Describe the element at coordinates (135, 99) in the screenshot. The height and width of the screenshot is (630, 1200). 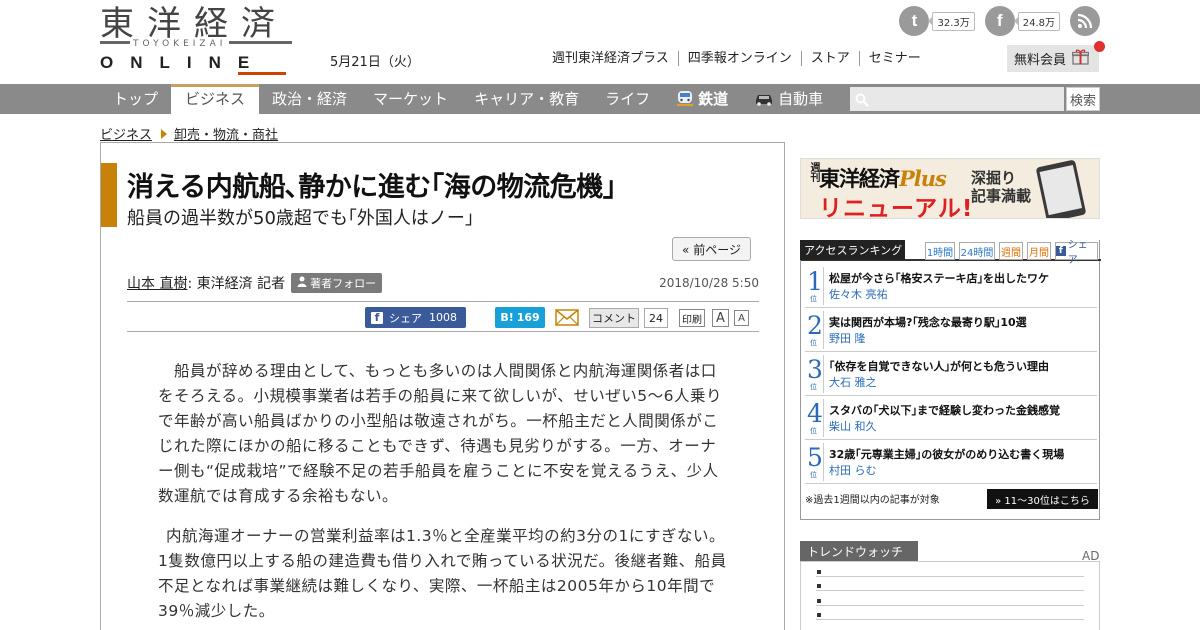
I see `nav-top: トップ` at that location.